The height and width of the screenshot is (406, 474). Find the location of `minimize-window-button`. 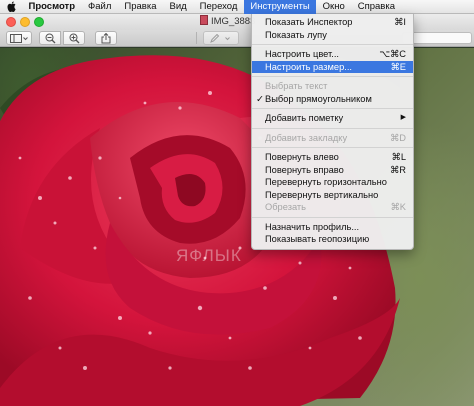

minimize-window-button is located at coordinates (25, 22).